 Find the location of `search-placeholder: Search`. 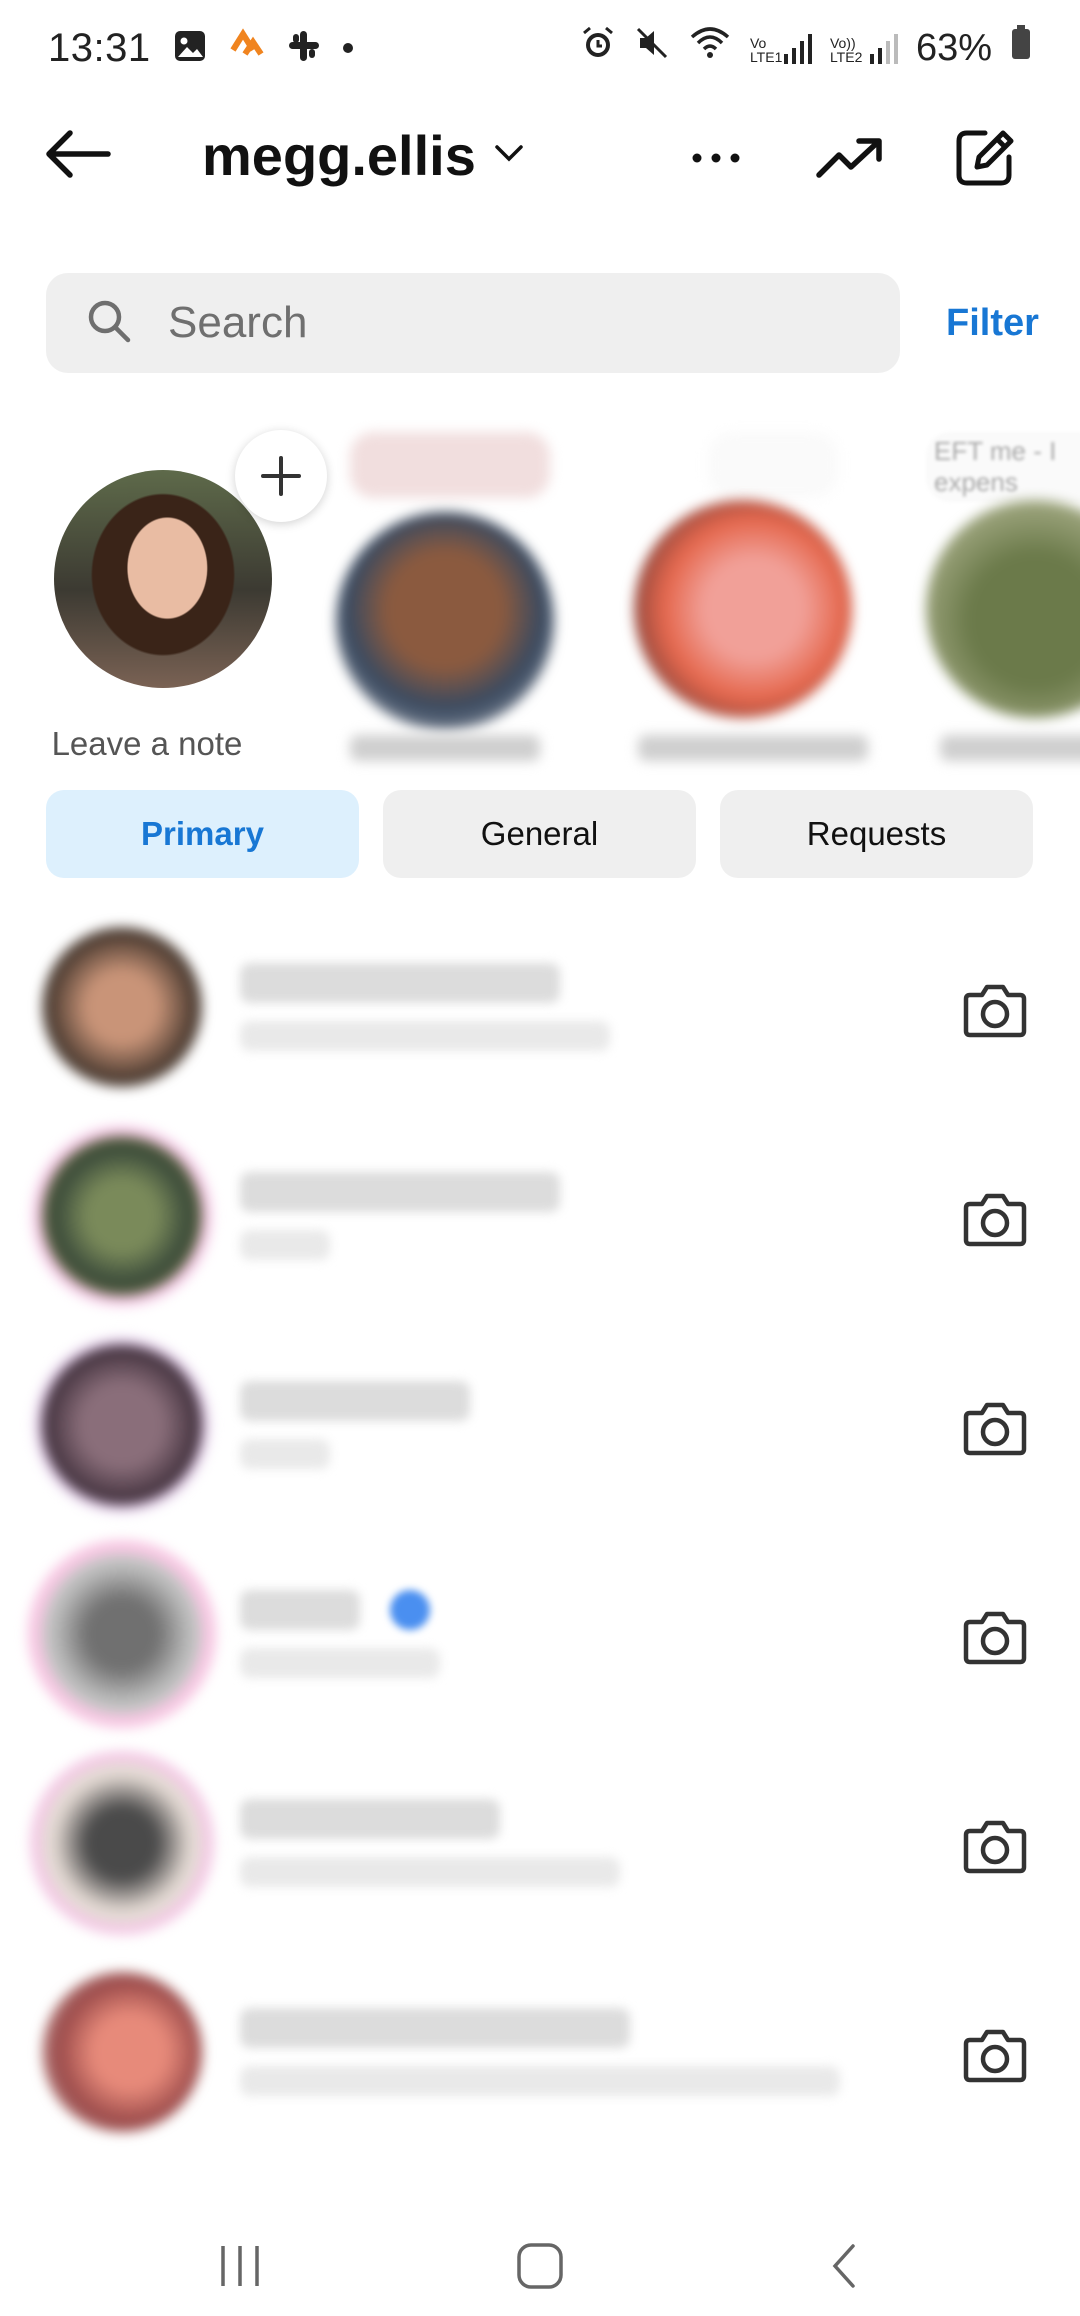

search-placeholder: Search is located at coordinates (238, 322).